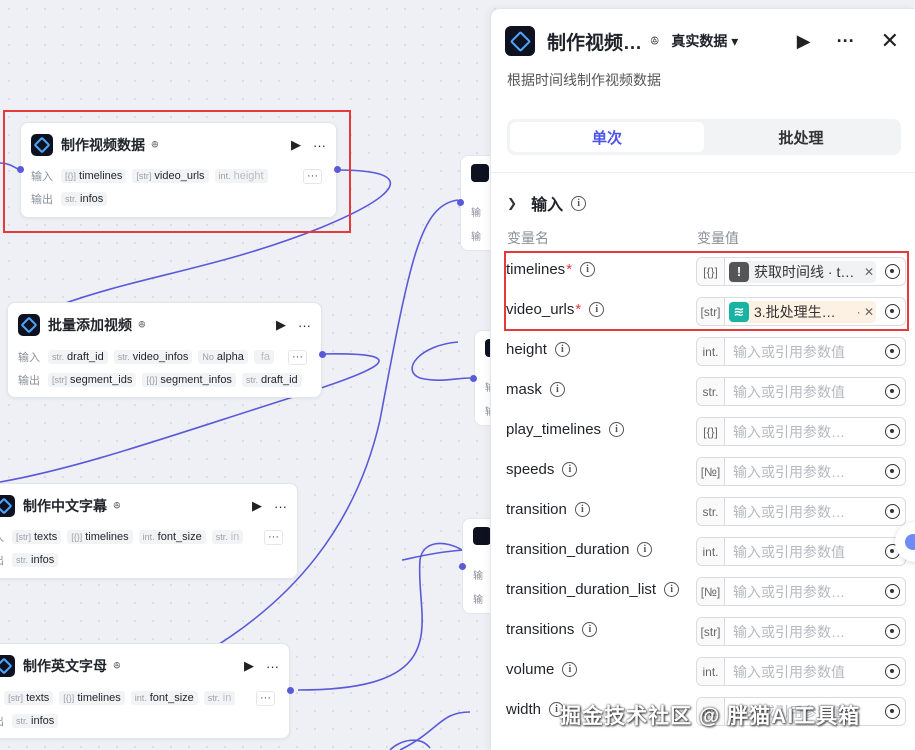 The width and height of the screenshot is (915, 750). Describe the element at coordinates (535, 389) in the screenshot. I see `param-name: mask i` at that location.